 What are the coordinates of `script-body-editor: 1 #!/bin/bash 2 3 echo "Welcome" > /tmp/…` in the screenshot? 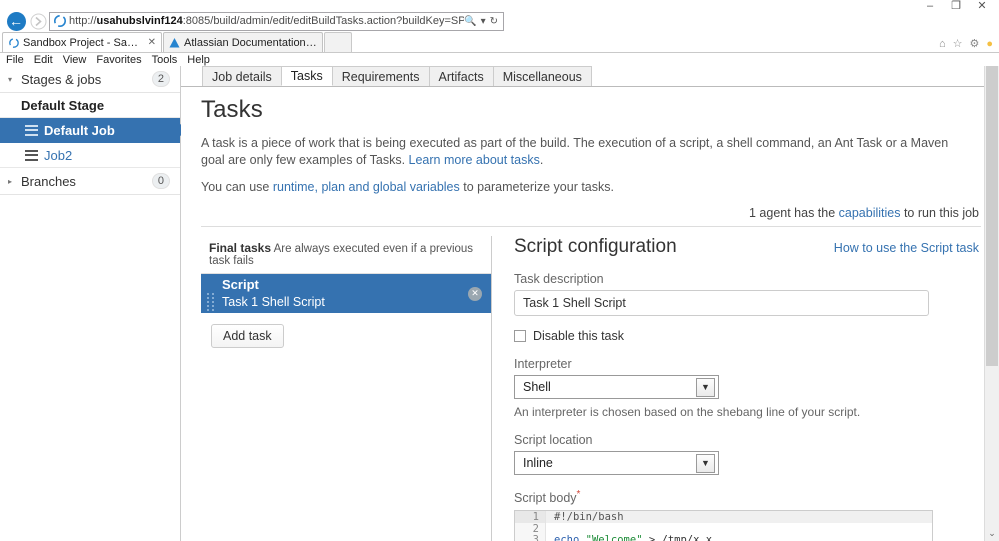 It's located at (723, 525).